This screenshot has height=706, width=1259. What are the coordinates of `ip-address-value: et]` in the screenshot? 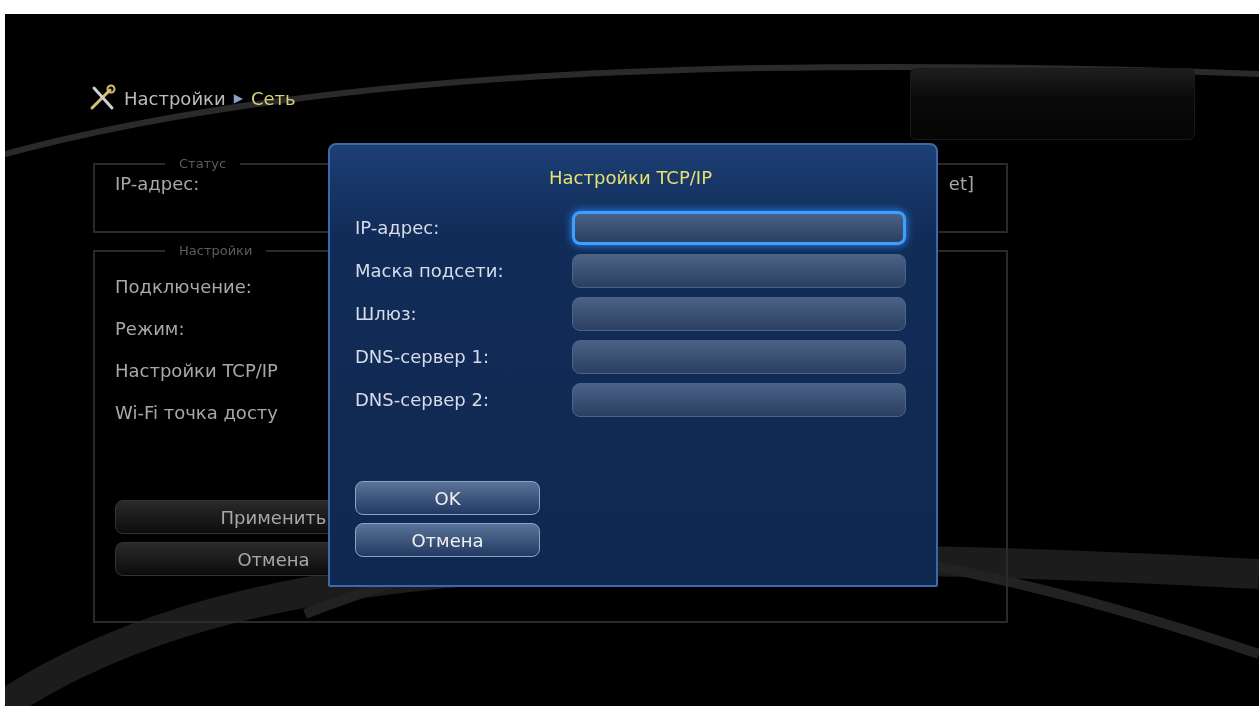 It's located at (961, 183).